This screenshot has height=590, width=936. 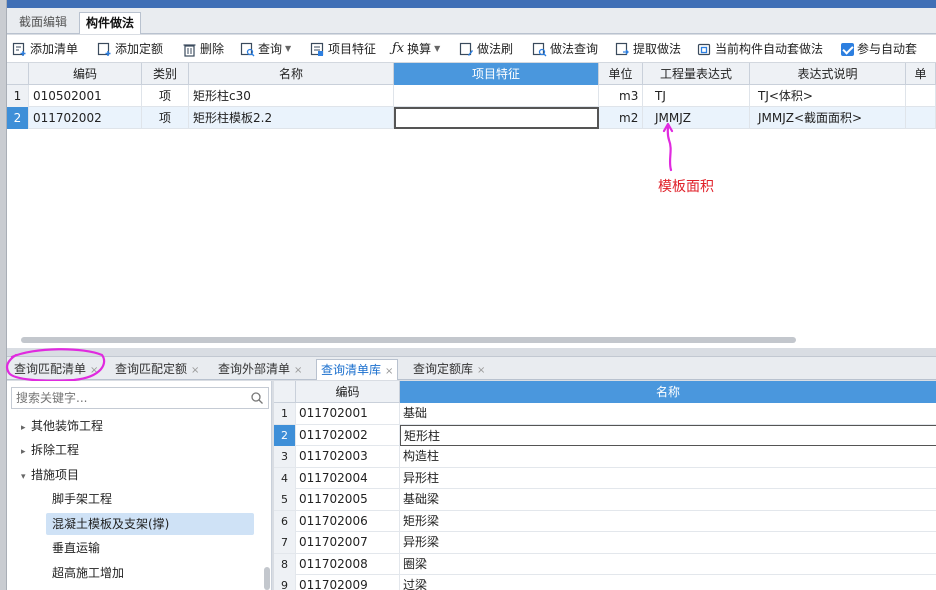 I want to click on participate-auto-label: 参与自动套, so click(x=887, y=49).